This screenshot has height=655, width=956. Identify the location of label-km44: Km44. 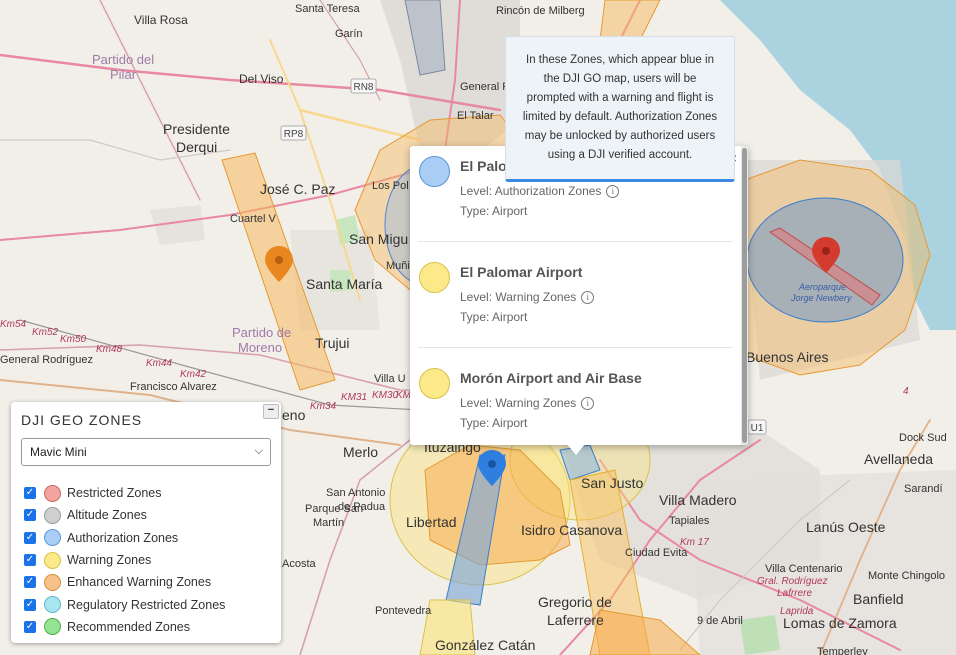
(159, 363).